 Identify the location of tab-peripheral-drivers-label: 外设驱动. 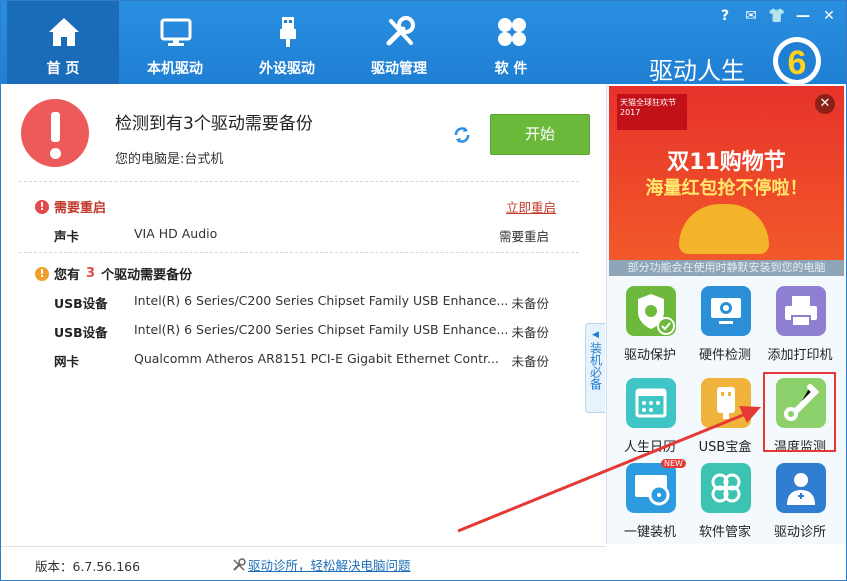
(287, 69).